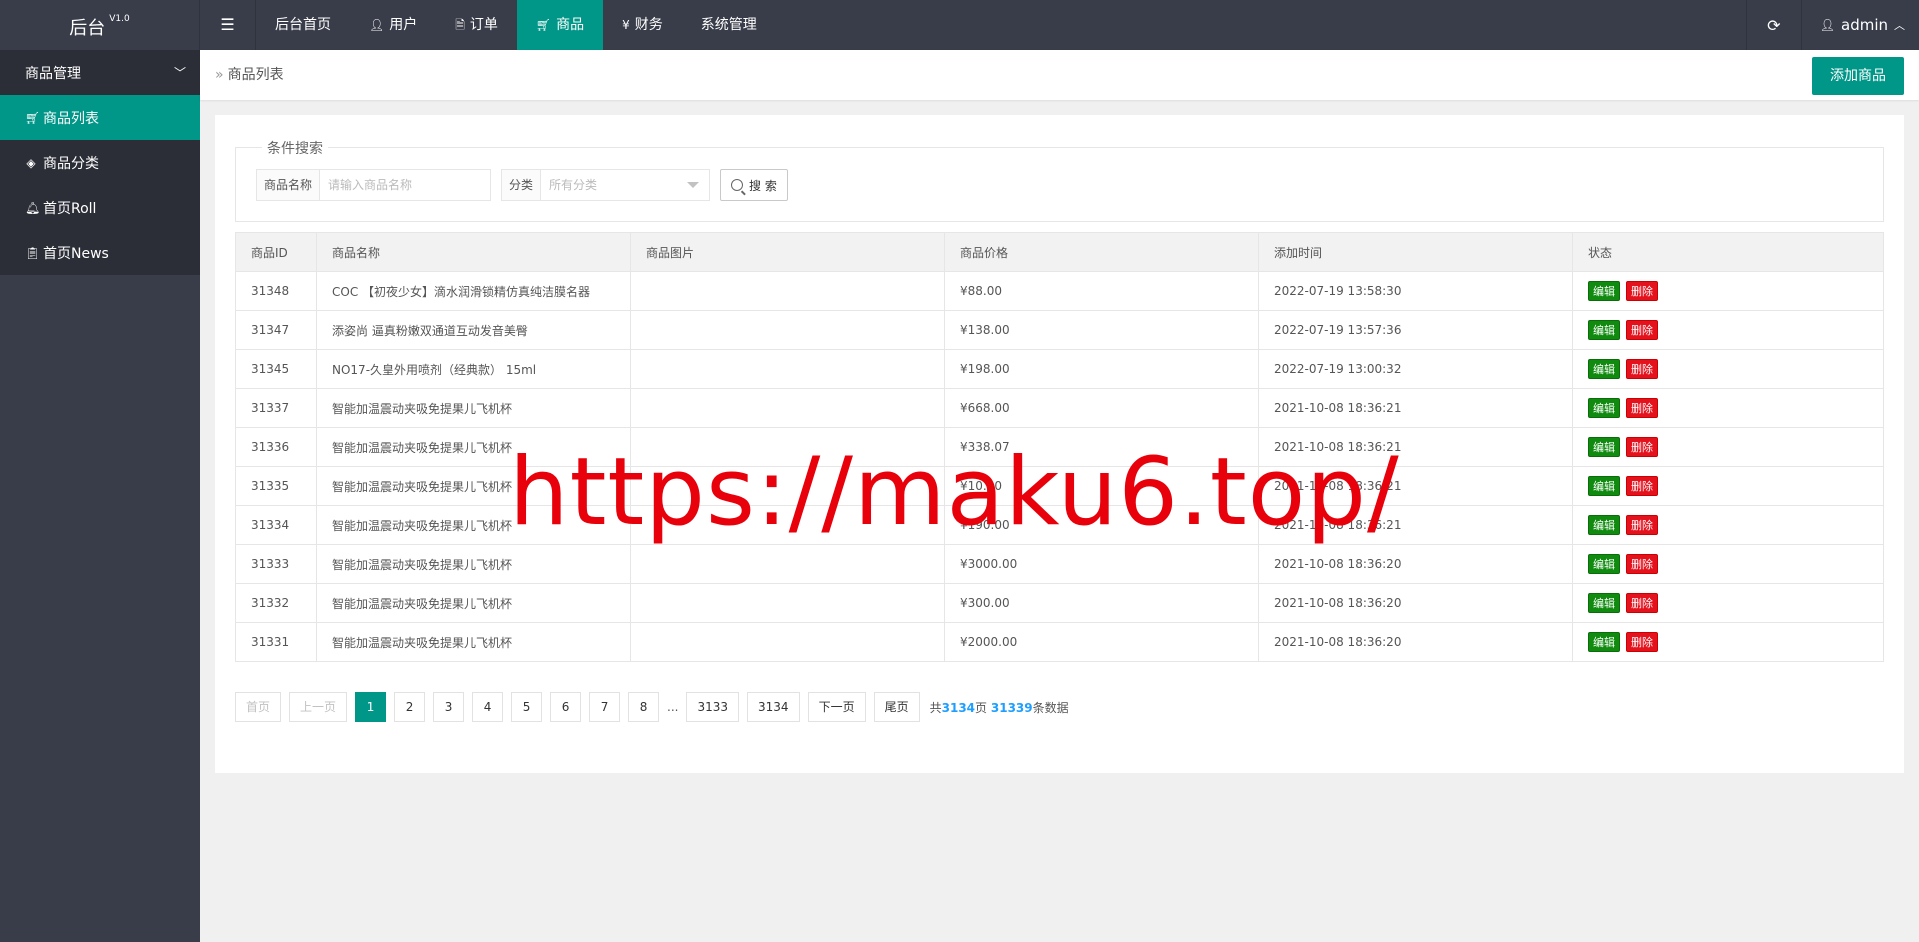  I want to click on page-info-prefix: 共, so click(935, 707).